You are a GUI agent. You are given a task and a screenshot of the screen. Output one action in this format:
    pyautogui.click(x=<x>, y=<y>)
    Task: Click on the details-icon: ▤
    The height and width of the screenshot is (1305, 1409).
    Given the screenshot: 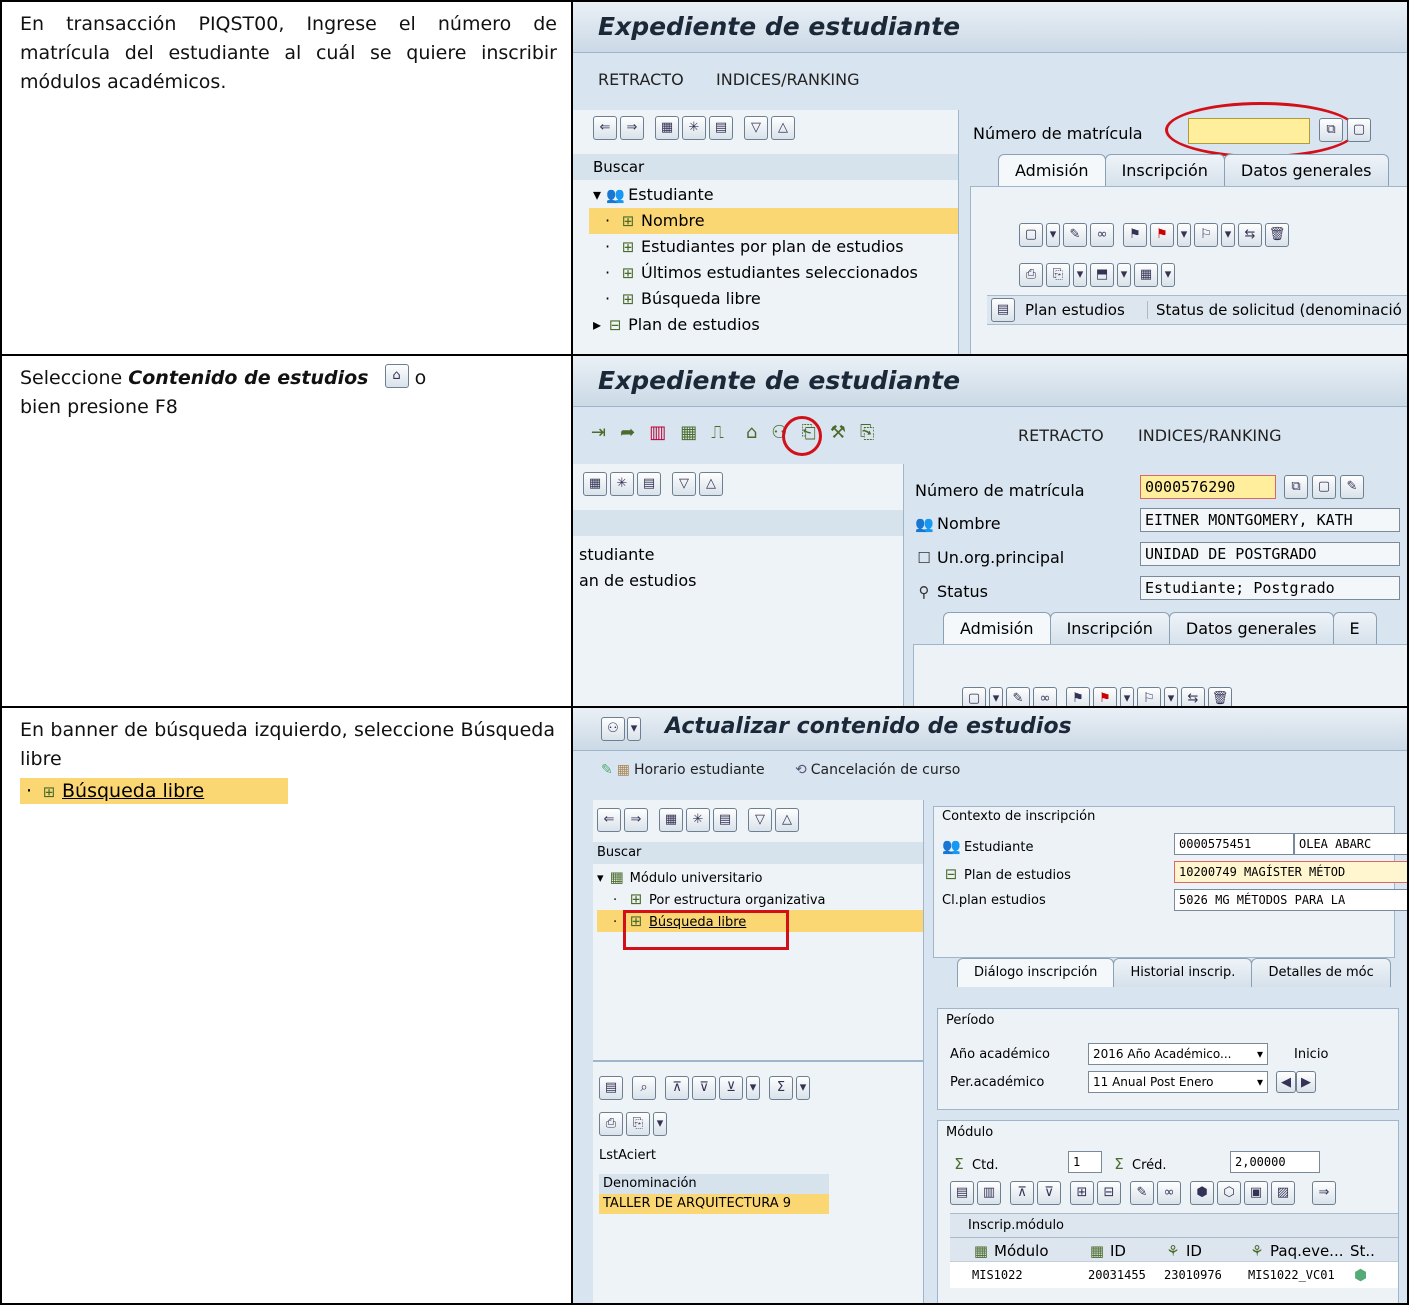 What is the action you would take?
    pyautogui.click(x=611, y=1088)
    